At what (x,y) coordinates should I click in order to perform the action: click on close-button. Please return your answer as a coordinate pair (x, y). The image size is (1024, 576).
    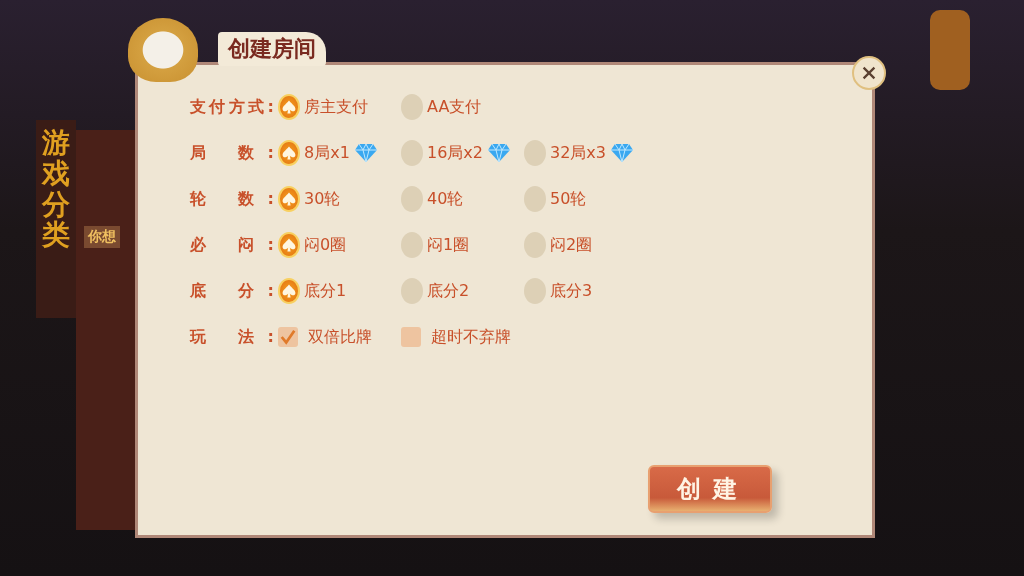
    Looking at the image, I should click on (869, 73).